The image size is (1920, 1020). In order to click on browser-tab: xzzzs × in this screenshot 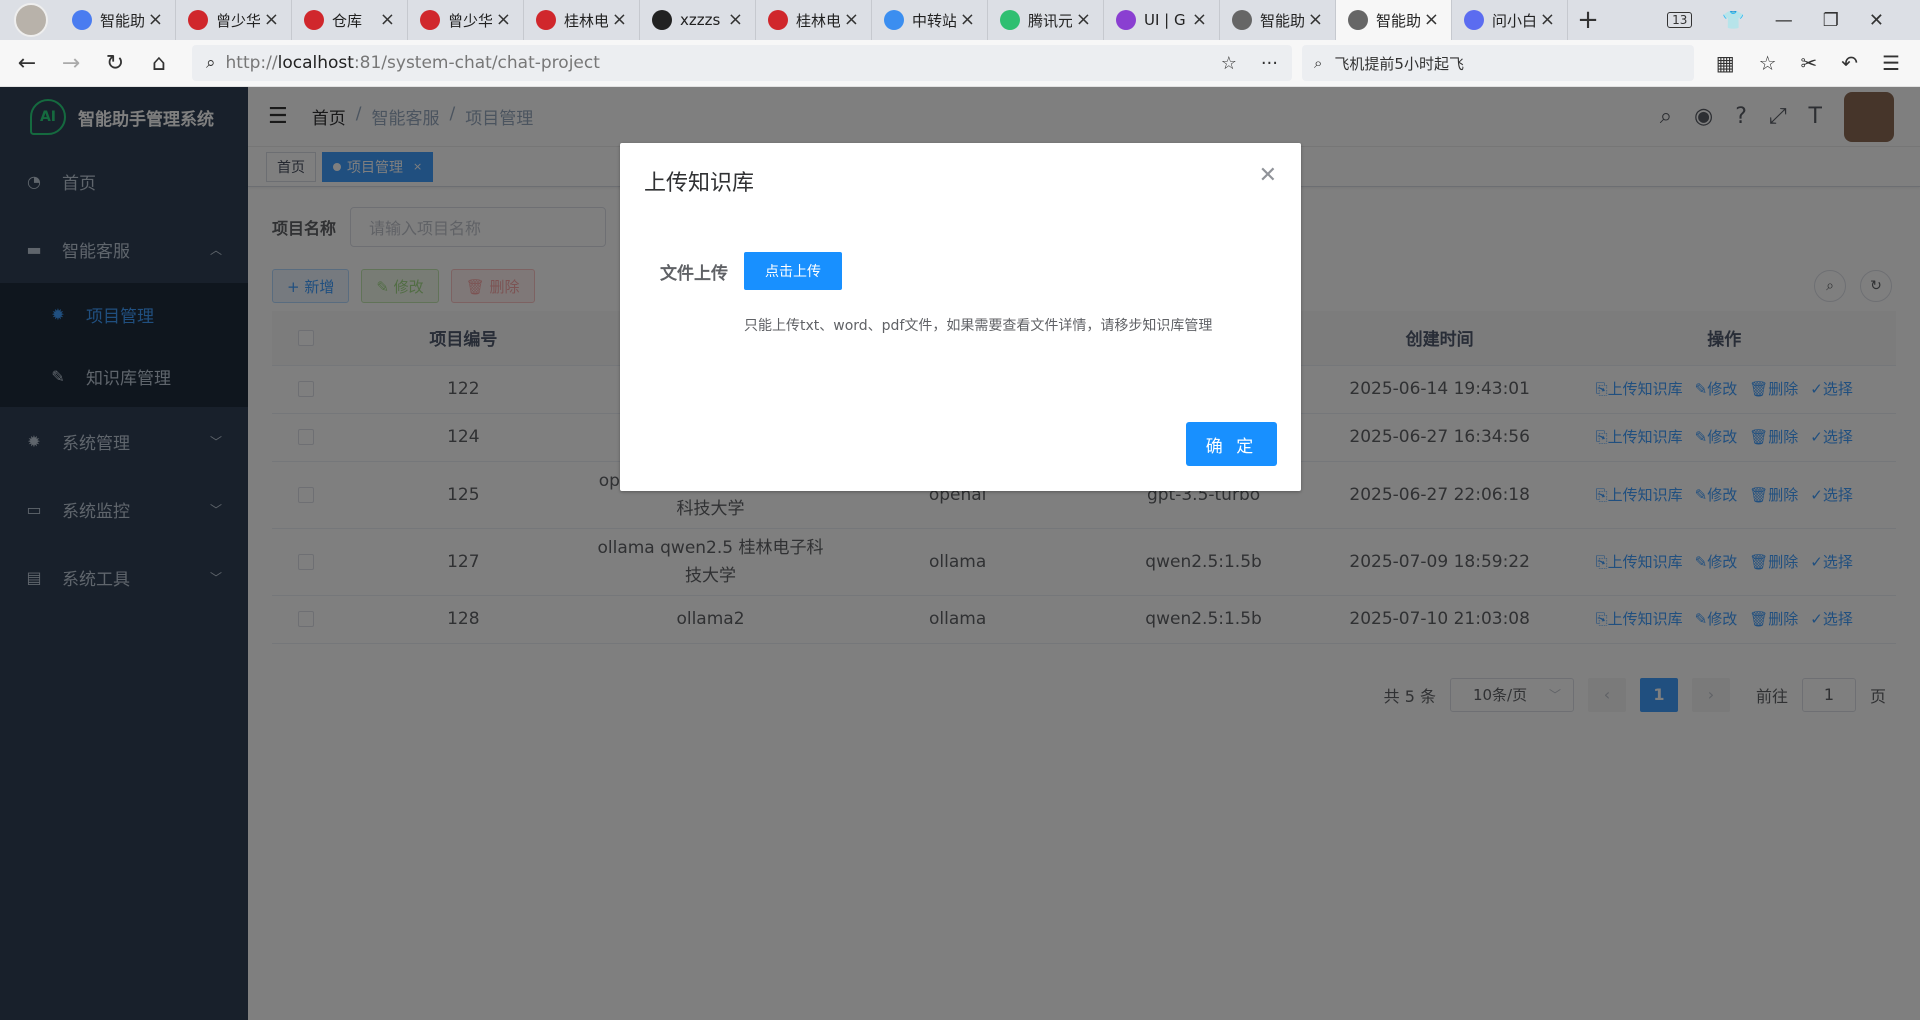, I will do `click(698, 20)`.